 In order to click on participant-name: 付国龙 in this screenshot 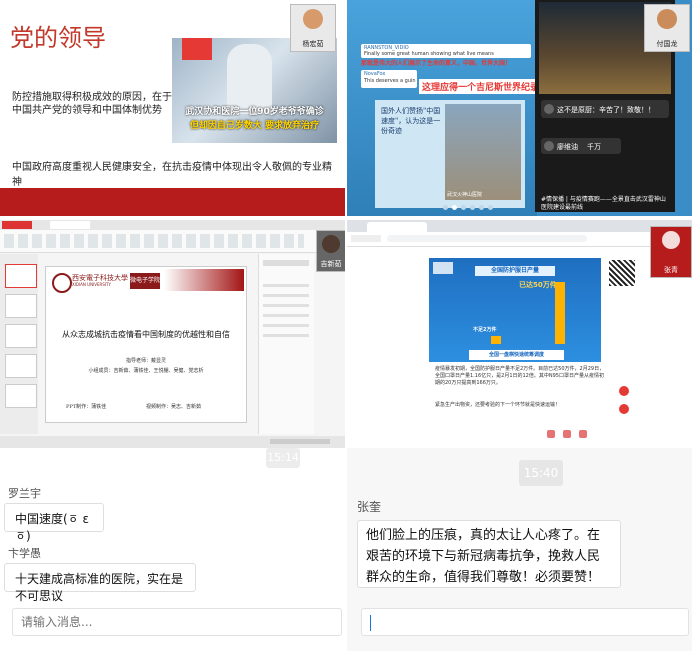, I will do `click(667, 44)`.